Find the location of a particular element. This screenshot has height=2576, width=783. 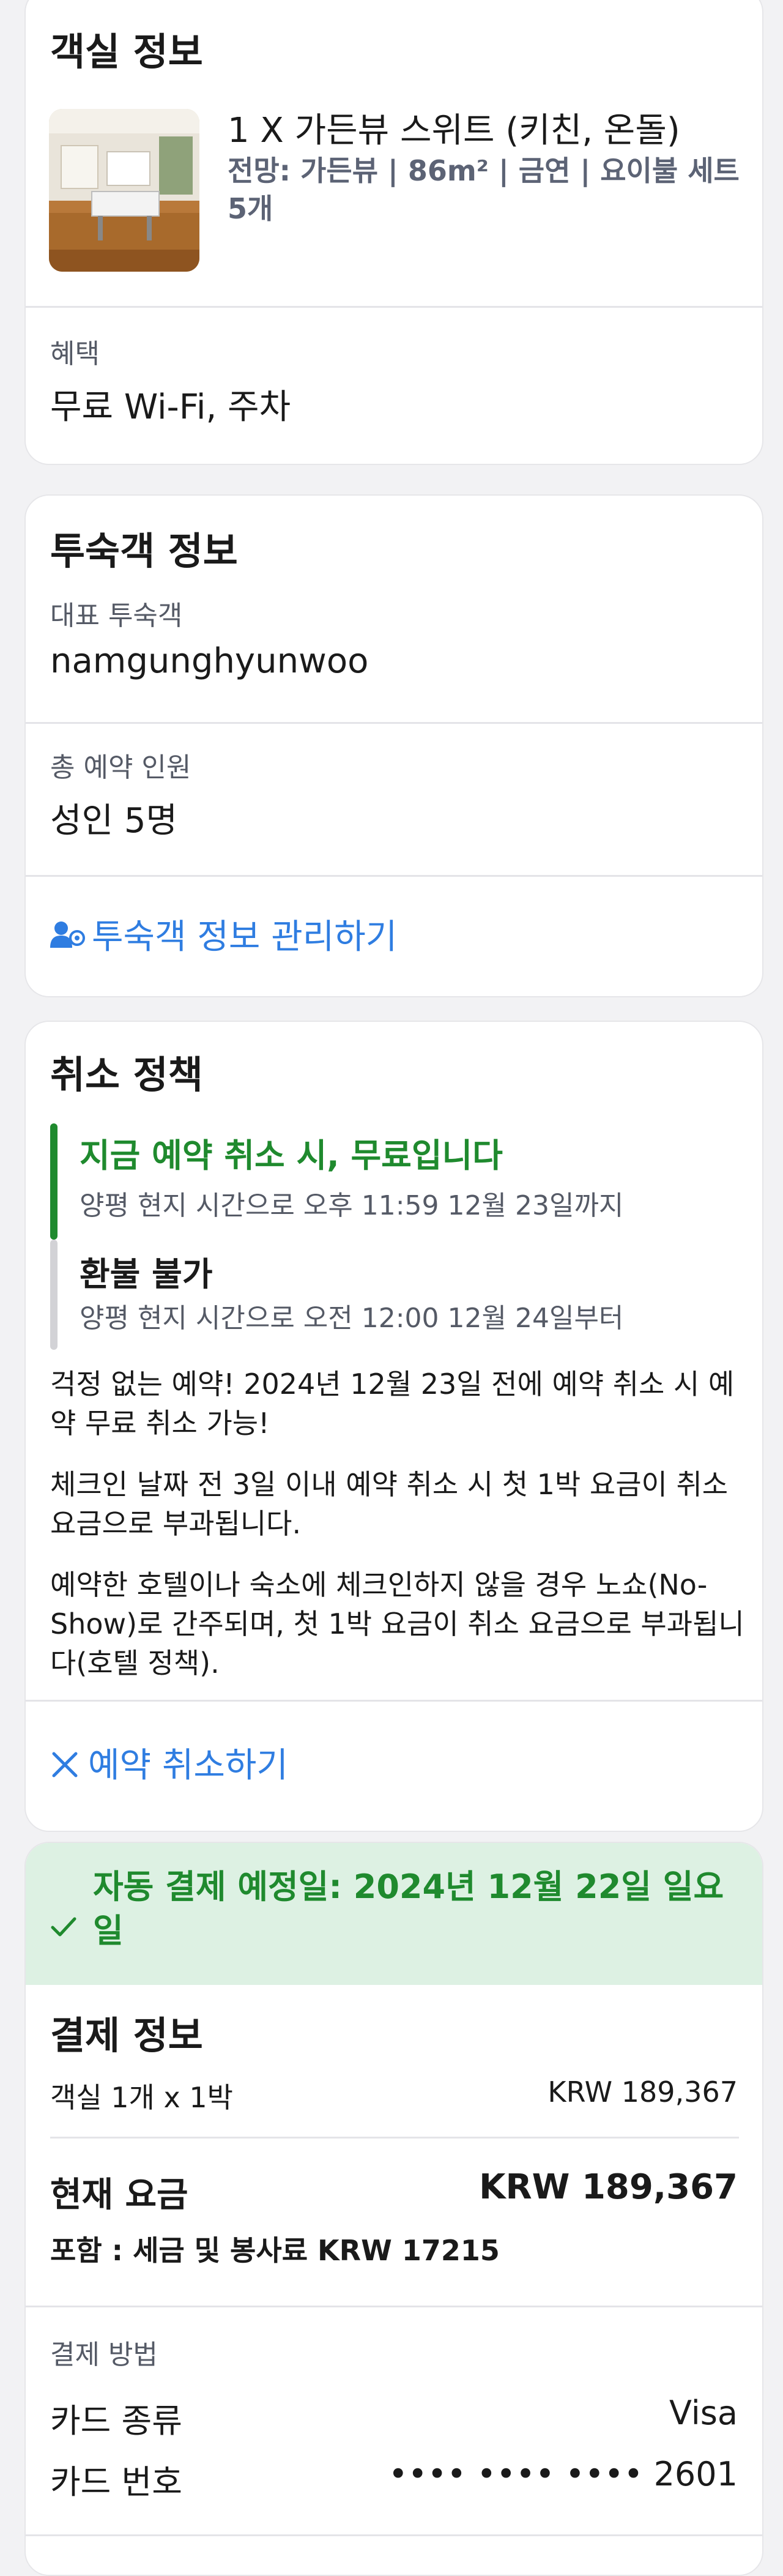

lead-guest-label: 대표 투숙객 is located at coordinates (116, 615).